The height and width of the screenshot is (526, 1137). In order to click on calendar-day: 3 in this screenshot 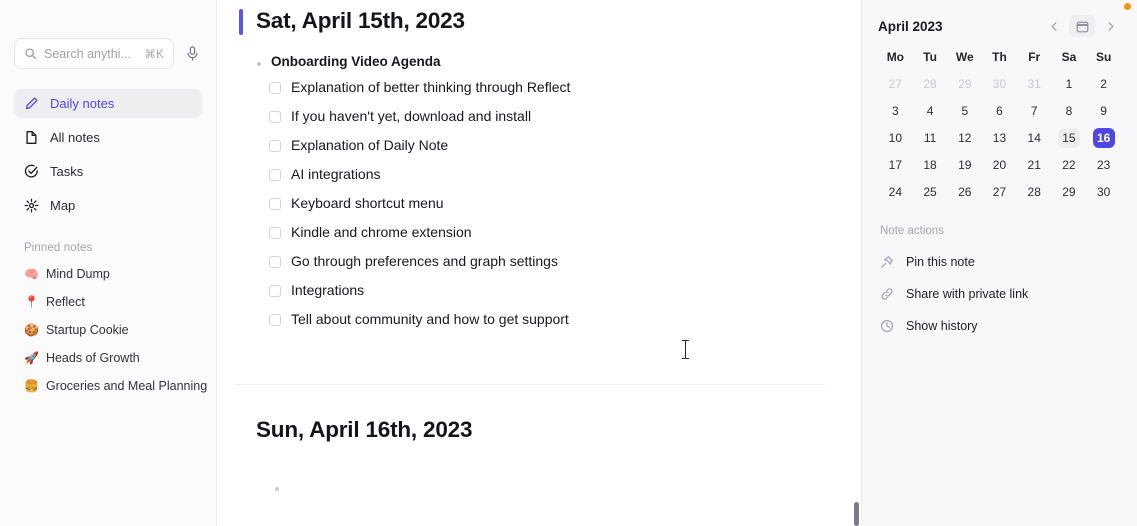, I will do `click(895, 111)`.